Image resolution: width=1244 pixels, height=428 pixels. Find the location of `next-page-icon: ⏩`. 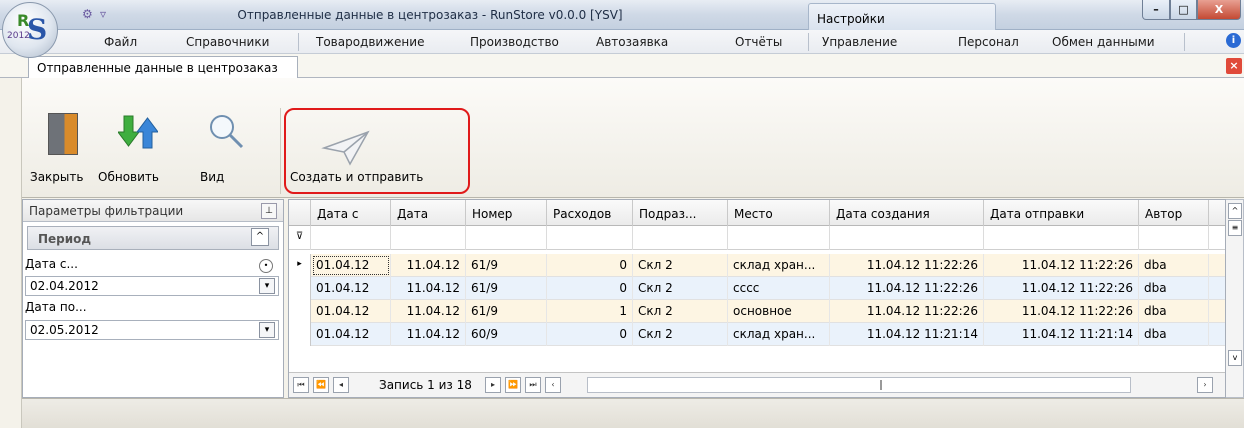

next-page-icon: ⏩ is located at coordinates (513, 385).